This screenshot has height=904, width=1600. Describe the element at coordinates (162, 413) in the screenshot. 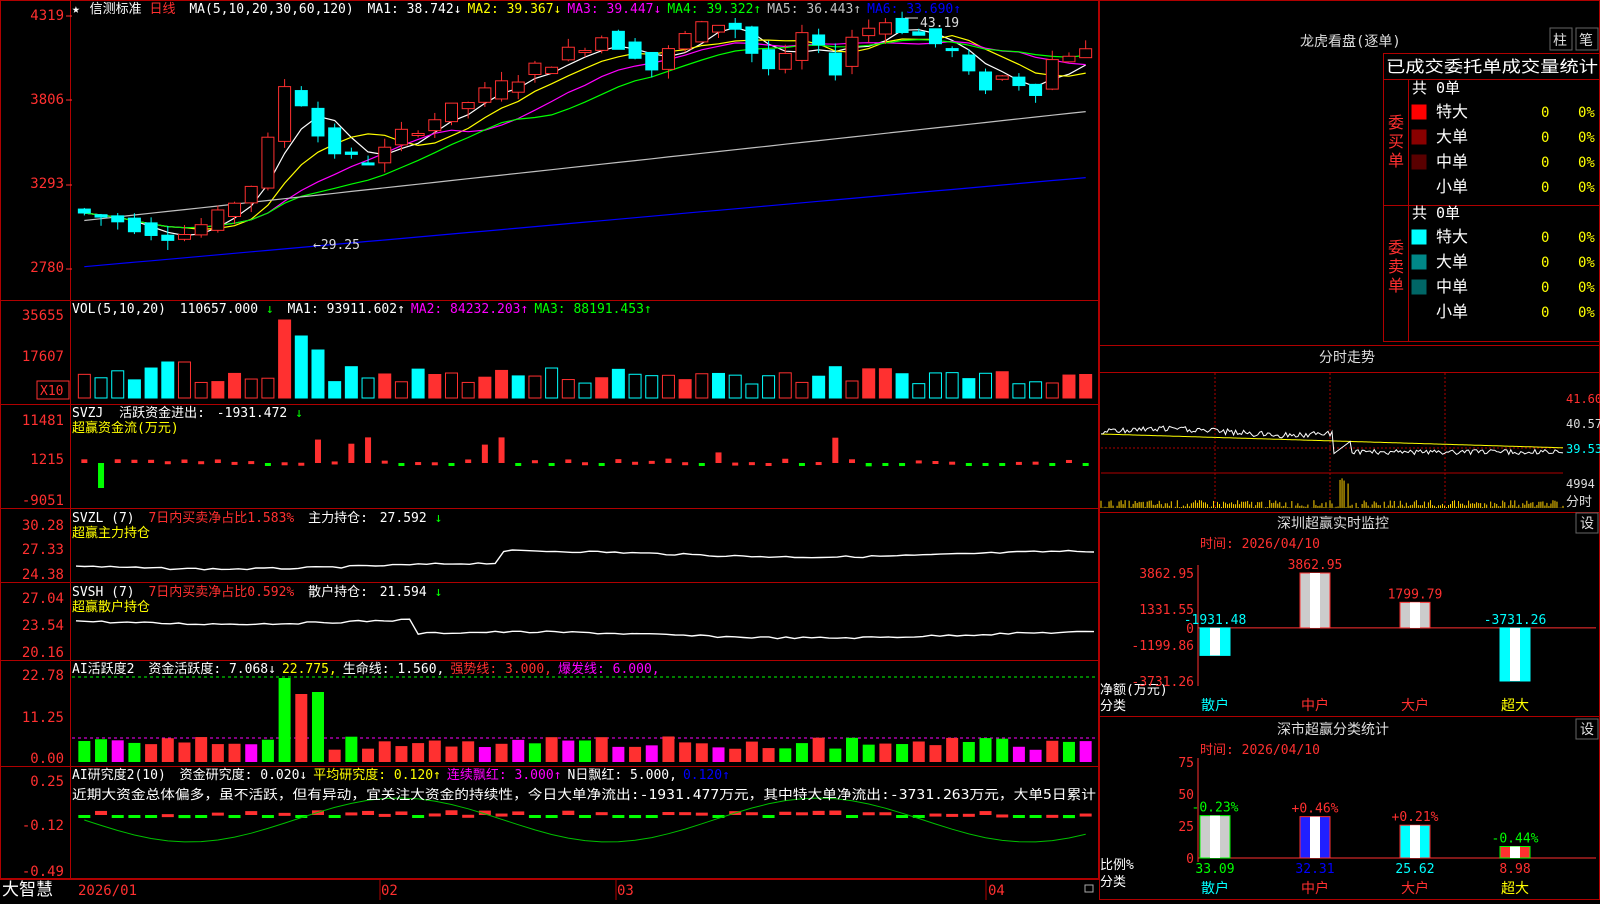

I see `svzj-desc: 活跃资金进出:` at that location.